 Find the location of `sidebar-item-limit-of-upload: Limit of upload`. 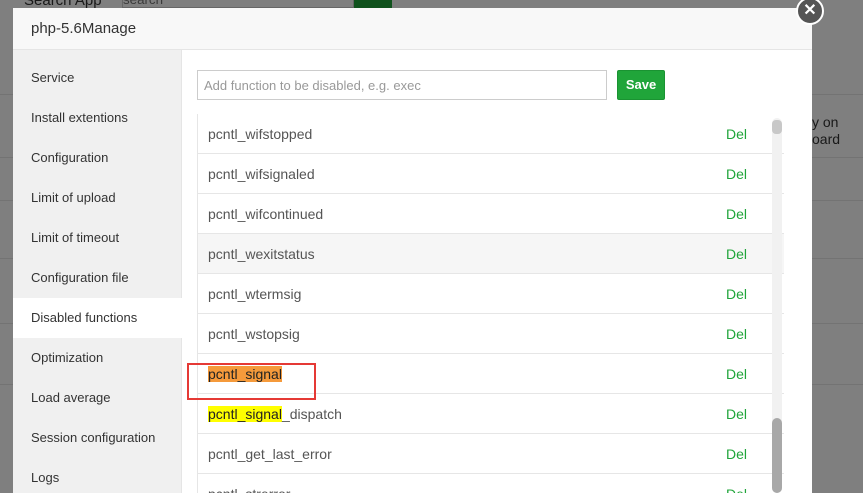

sidebar-item-limit-of-upload: Limit of upload is located at coordinates (97, 198).